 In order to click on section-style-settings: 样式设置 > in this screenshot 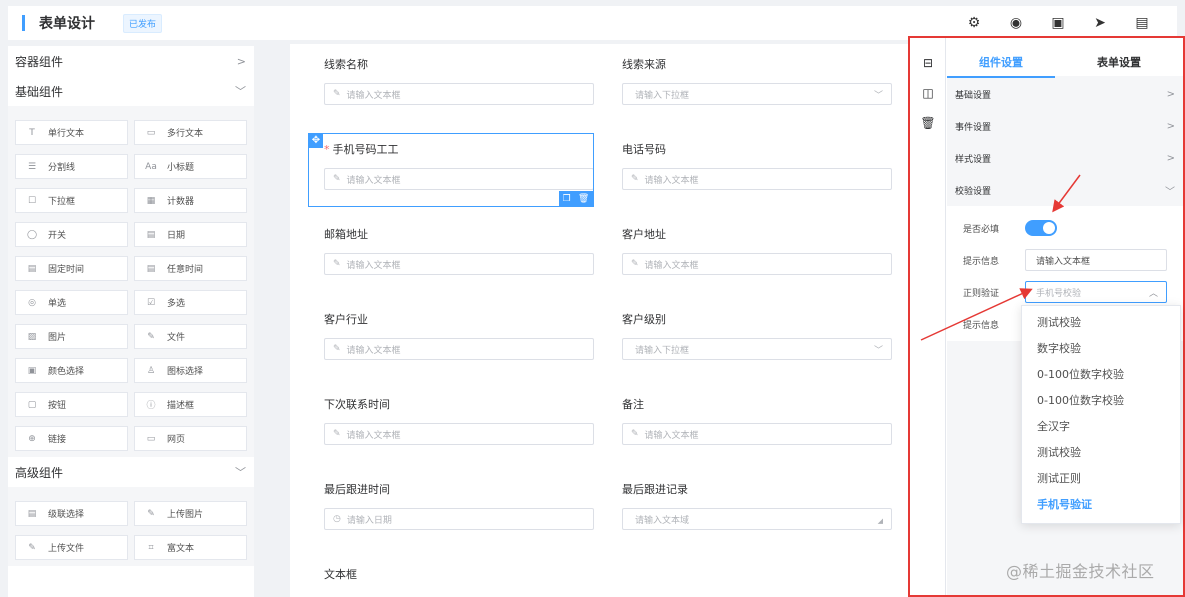, I will do `click(1065, 158)`.